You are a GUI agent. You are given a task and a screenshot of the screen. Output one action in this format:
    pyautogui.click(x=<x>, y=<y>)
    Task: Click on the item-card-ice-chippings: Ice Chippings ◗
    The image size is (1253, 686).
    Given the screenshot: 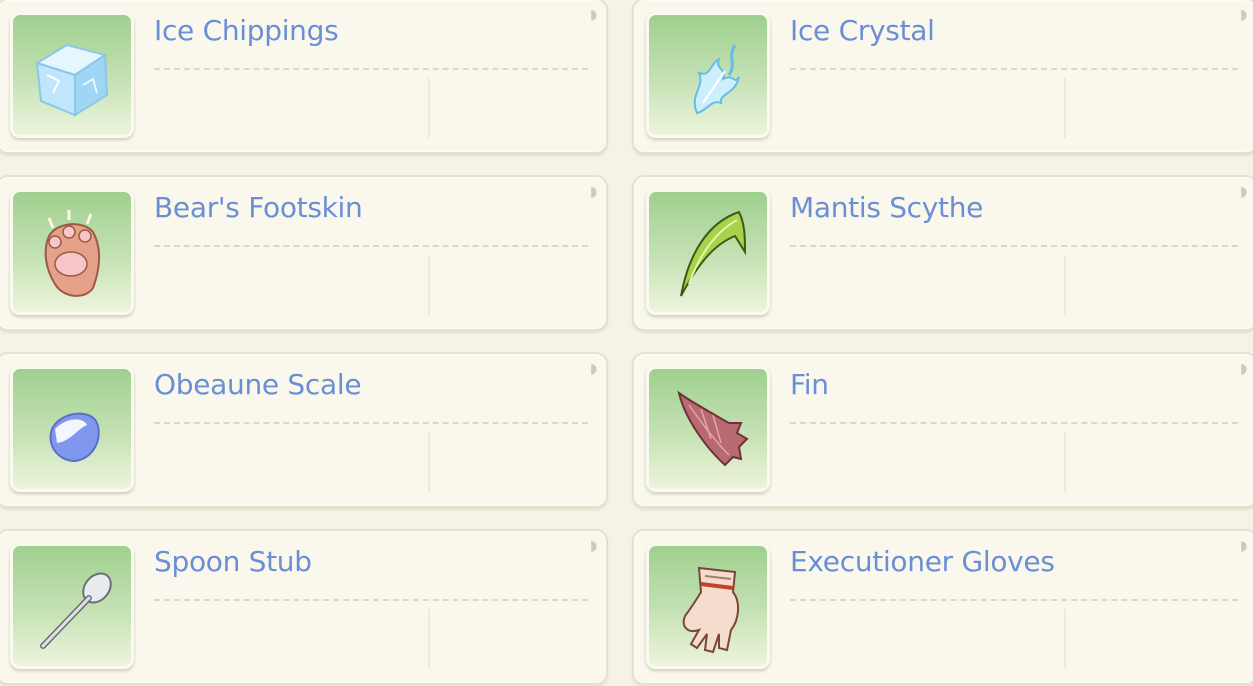 What is the action you would take?
    pyautogui.click(x=304, y=77)
    